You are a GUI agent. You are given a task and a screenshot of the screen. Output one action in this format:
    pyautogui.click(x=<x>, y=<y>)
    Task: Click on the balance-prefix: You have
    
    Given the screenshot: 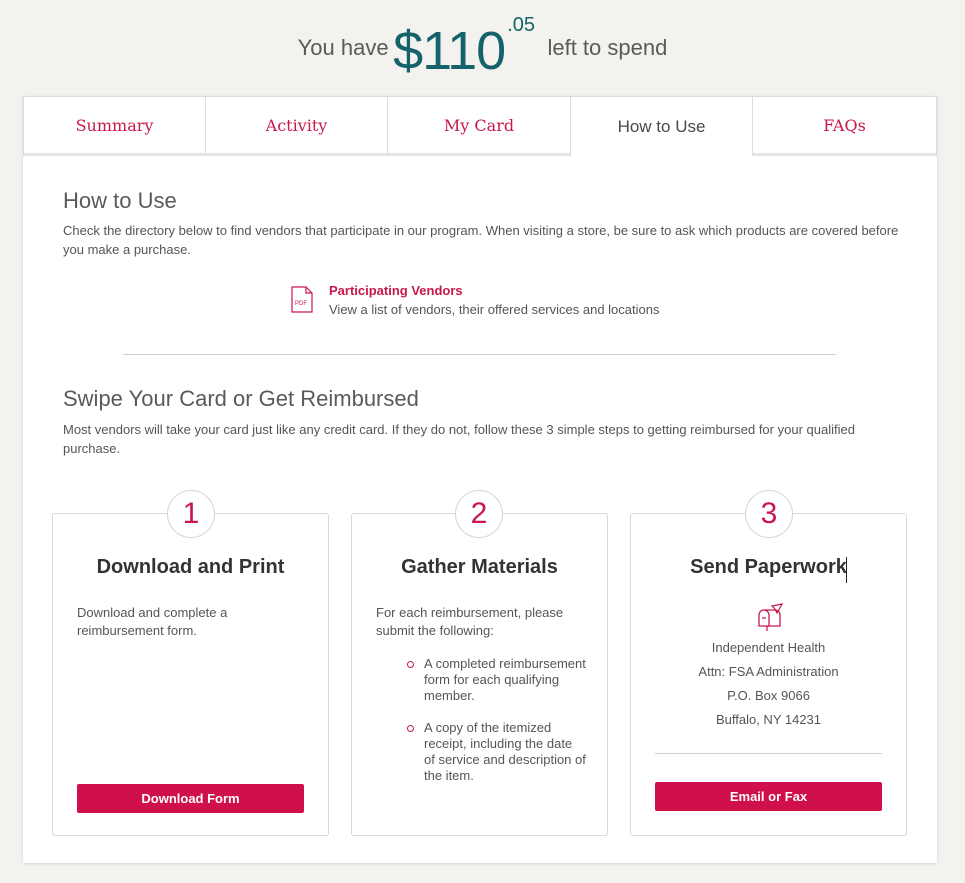 What is the action you would take?
    pyautogui.click(x=343, y=47)
    